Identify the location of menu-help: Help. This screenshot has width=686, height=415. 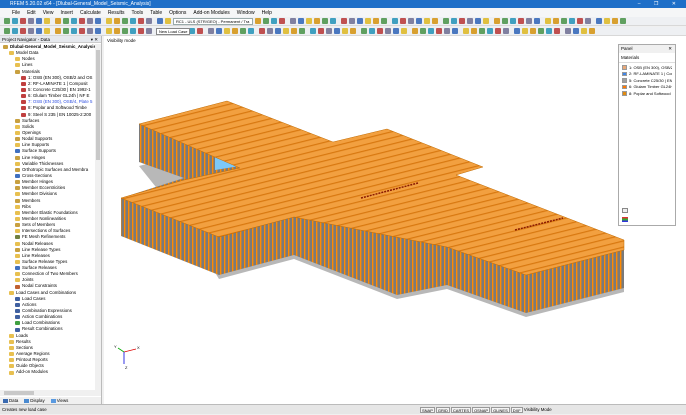
(267, 13).